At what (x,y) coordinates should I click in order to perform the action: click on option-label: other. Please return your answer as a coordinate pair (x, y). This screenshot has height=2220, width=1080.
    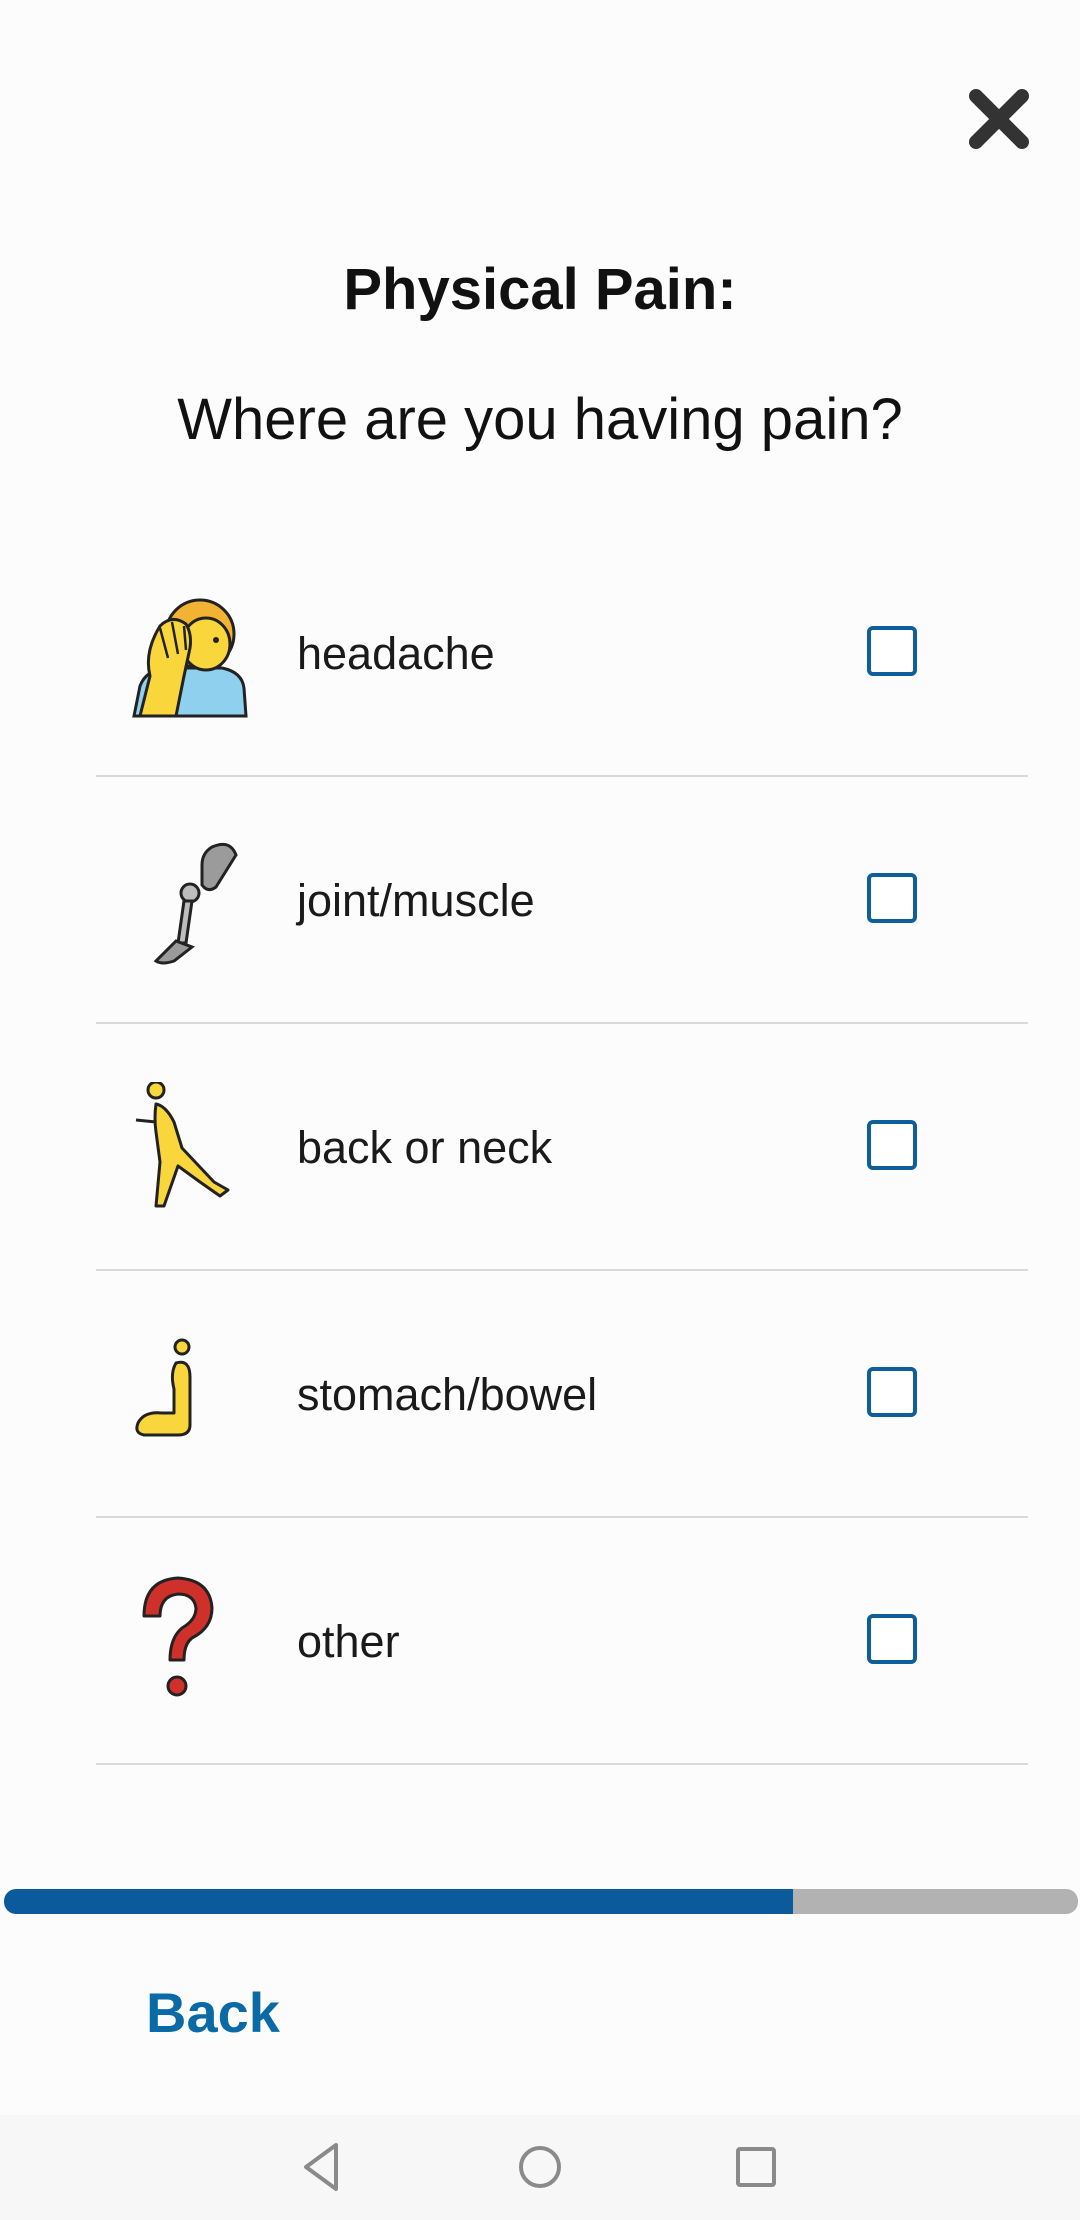
    Looking at the image, I should click on (348, 1641).